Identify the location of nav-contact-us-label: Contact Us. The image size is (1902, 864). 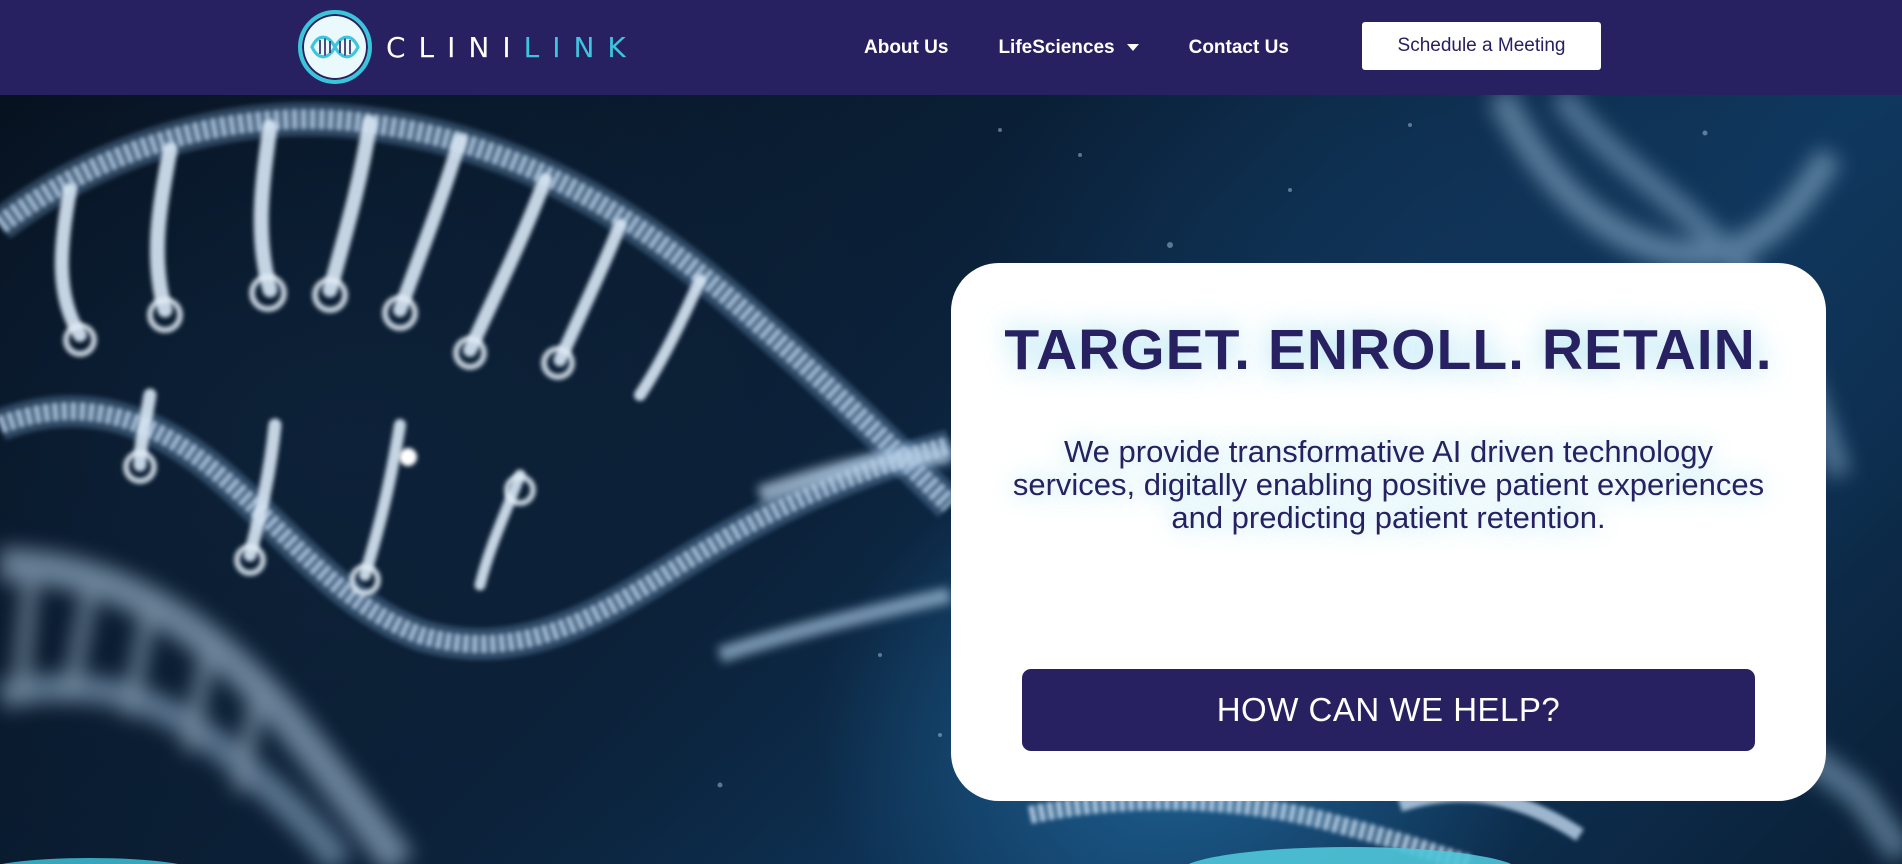
(1238, 47).